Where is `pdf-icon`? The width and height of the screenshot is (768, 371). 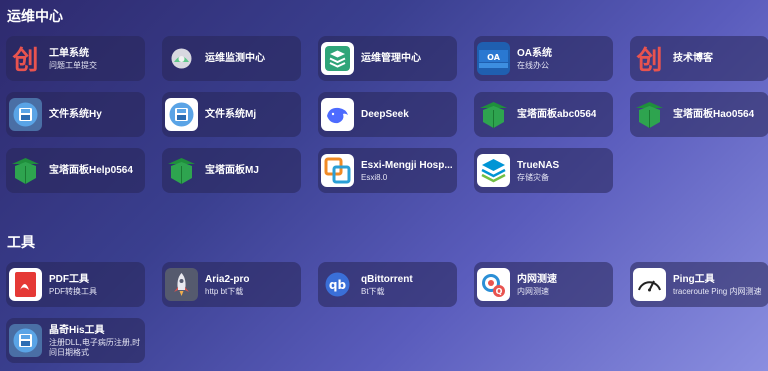 pdf-icon is located at coordinates (25, 284).